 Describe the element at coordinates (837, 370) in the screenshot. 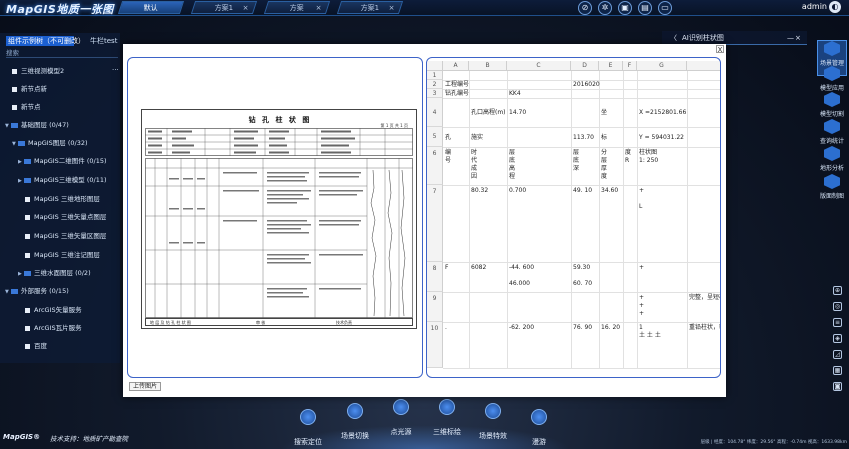

I see `table-icon: ▦` at that location.